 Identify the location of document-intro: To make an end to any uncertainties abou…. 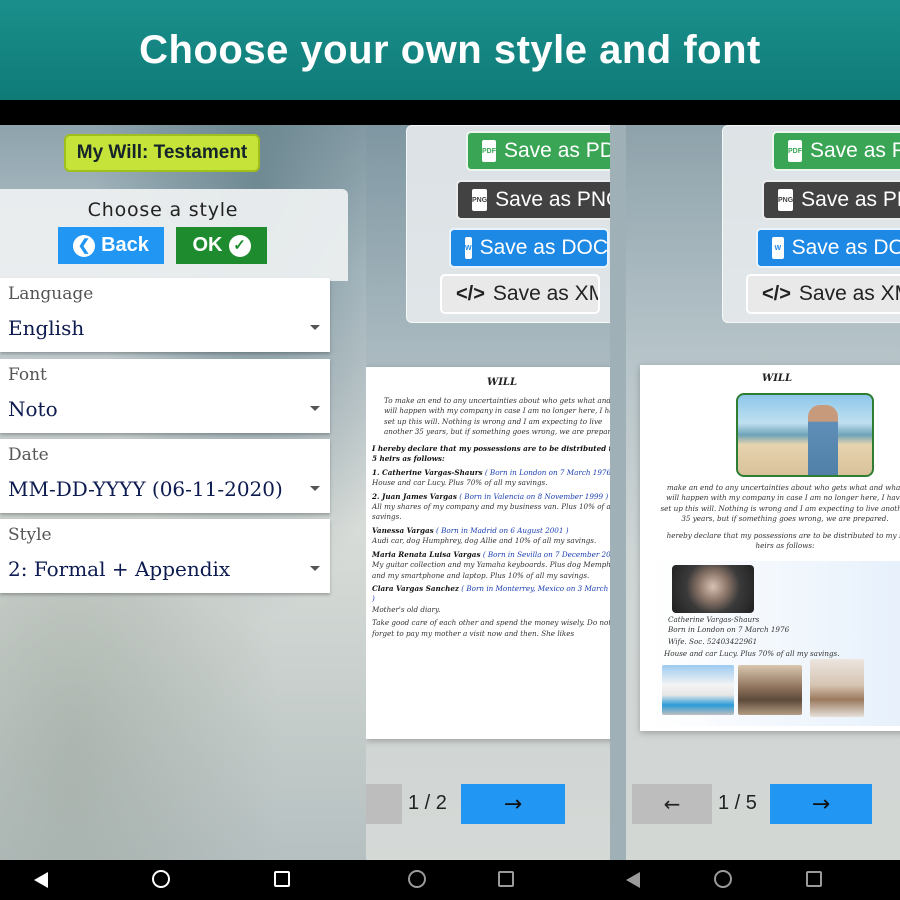
(497, 416).